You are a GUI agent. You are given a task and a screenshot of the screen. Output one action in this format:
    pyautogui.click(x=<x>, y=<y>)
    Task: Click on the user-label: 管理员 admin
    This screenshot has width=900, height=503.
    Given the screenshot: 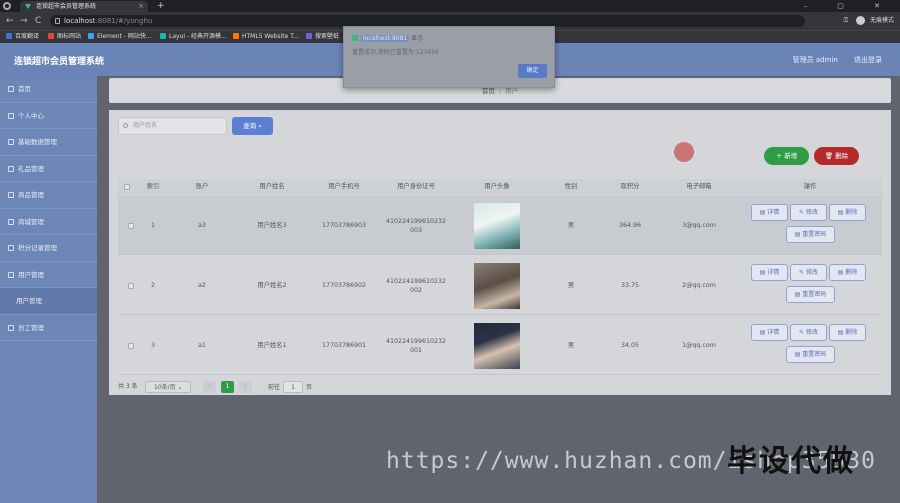 What is the action you would take?
    pyautogui.click(x=815, y=60)
    